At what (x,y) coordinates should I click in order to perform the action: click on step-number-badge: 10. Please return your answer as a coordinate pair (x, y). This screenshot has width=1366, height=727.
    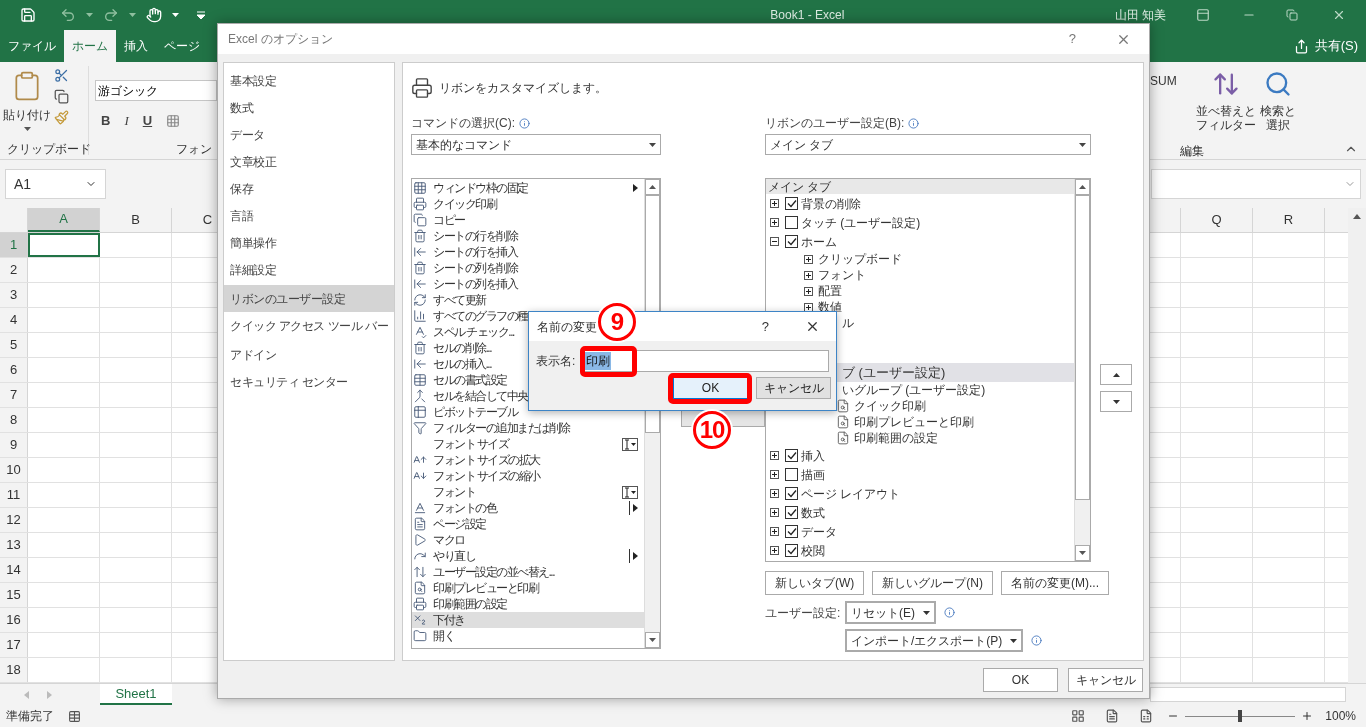
    Looking at the image, I should click on (712, 430).